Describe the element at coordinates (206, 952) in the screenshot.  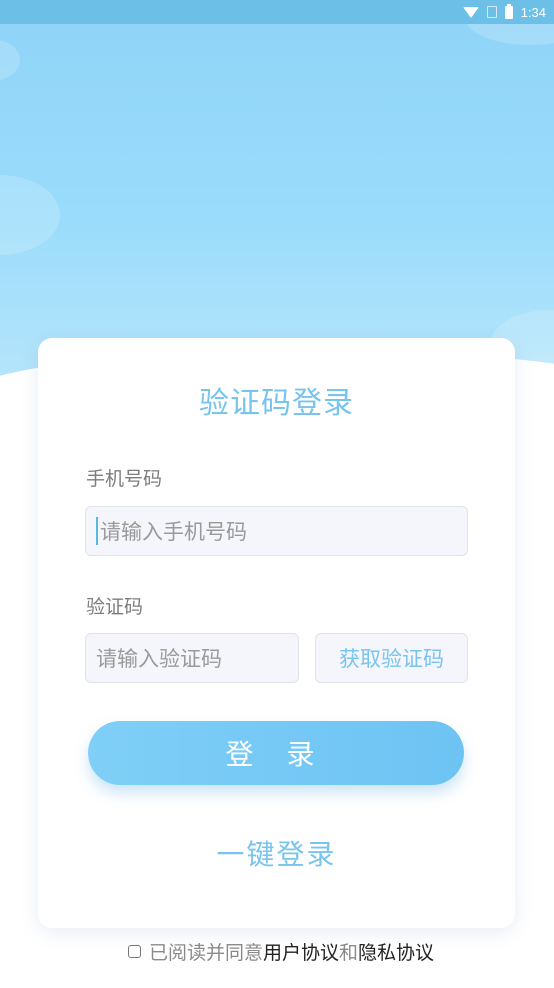
I see `agreement-prefix: 已阅读并同意` at that location.